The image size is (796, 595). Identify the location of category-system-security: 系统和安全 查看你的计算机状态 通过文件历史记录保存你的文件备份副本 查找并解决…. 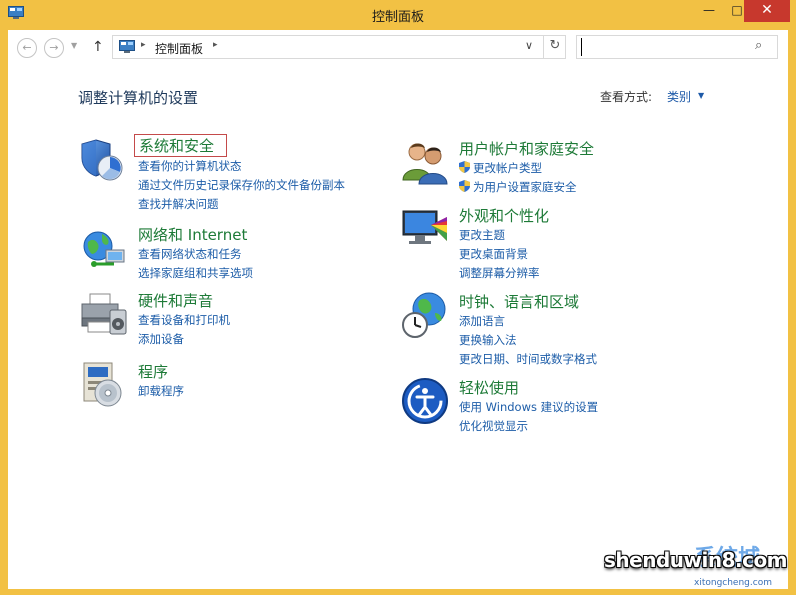
(240, 175).